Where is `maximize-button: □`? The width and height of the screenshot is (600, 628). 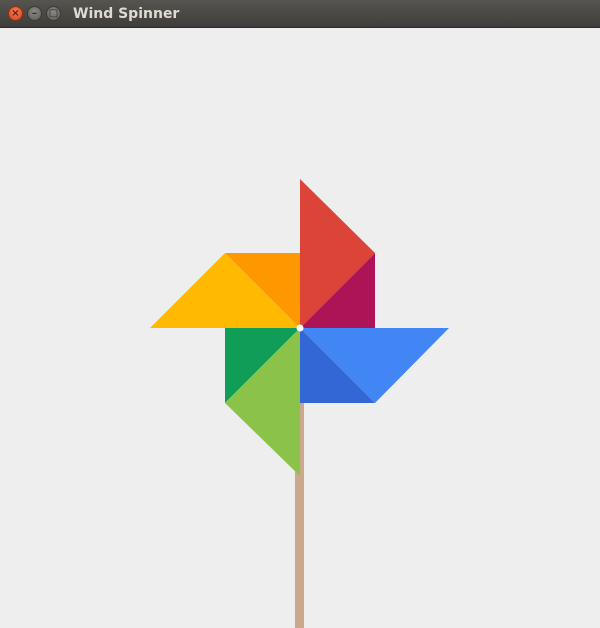
maximize-button: □ is located at coordinates (53, 13).